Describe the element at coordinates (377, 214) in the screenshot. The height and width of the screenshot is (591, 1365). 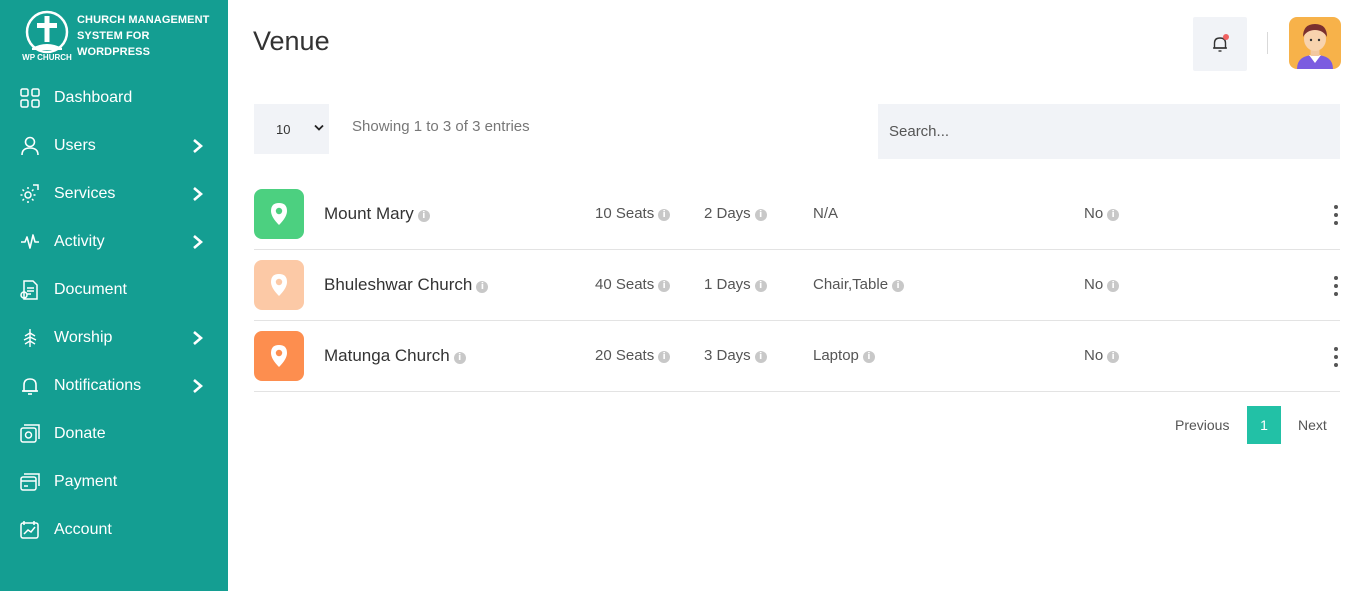
I see `venue-name: Mount Mary i` at that location.